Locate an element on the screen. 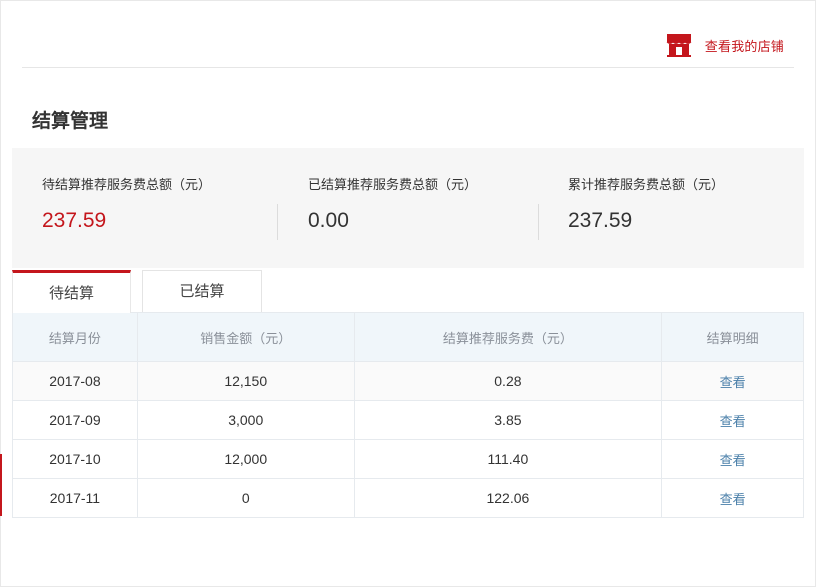  cell-month: 2017-08 is located at coordinates (75, 381).